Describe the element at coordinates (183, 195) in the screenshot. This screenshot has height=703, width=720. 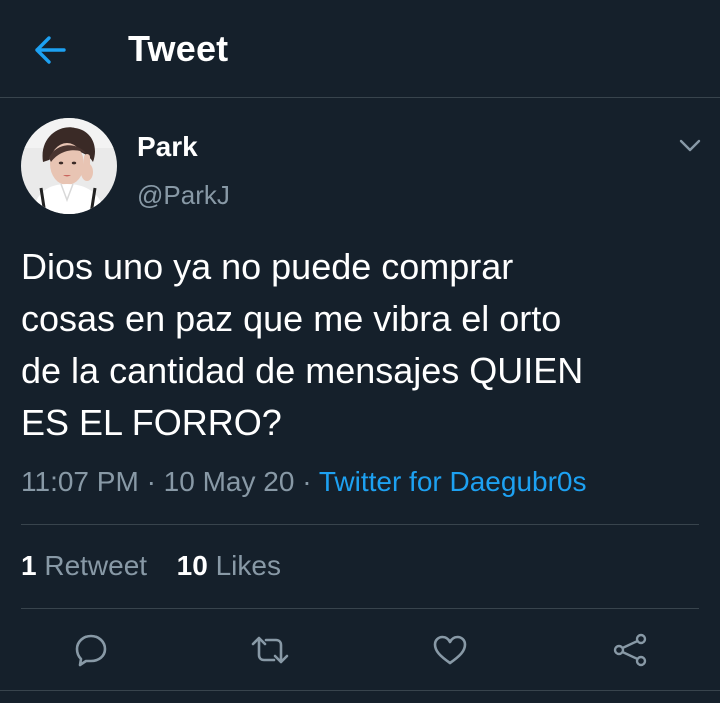
I see `author-handle: @ParkJ` at that location.